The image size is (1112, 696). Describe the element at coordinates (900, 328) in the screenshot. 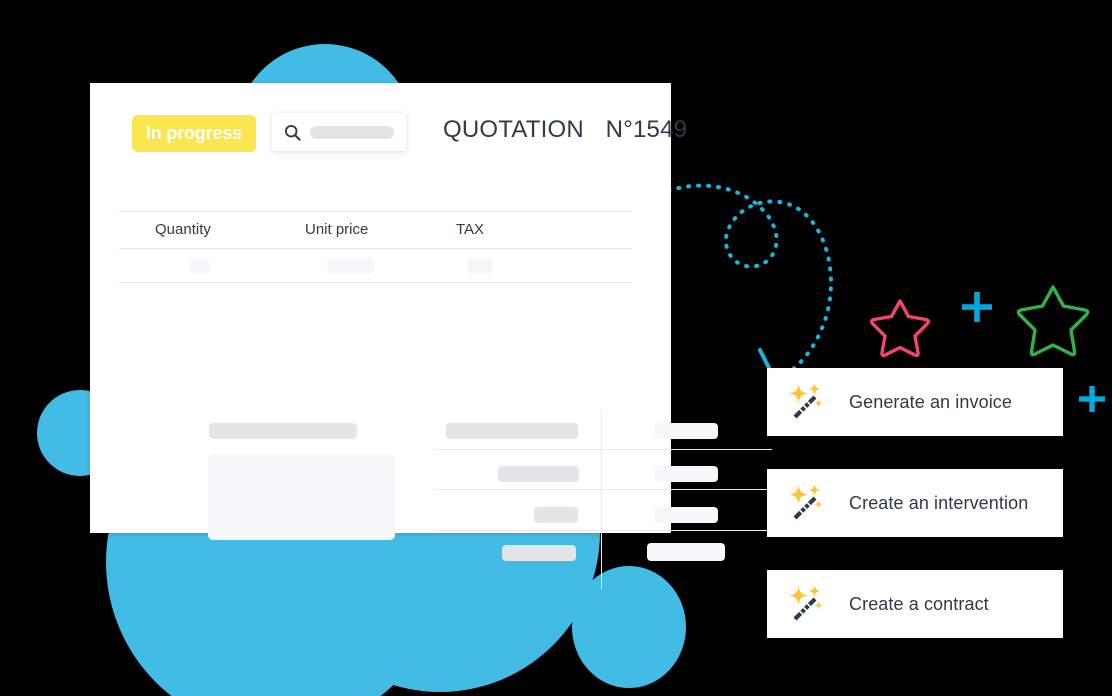

I see `star-outline-pink-icon` at that location.